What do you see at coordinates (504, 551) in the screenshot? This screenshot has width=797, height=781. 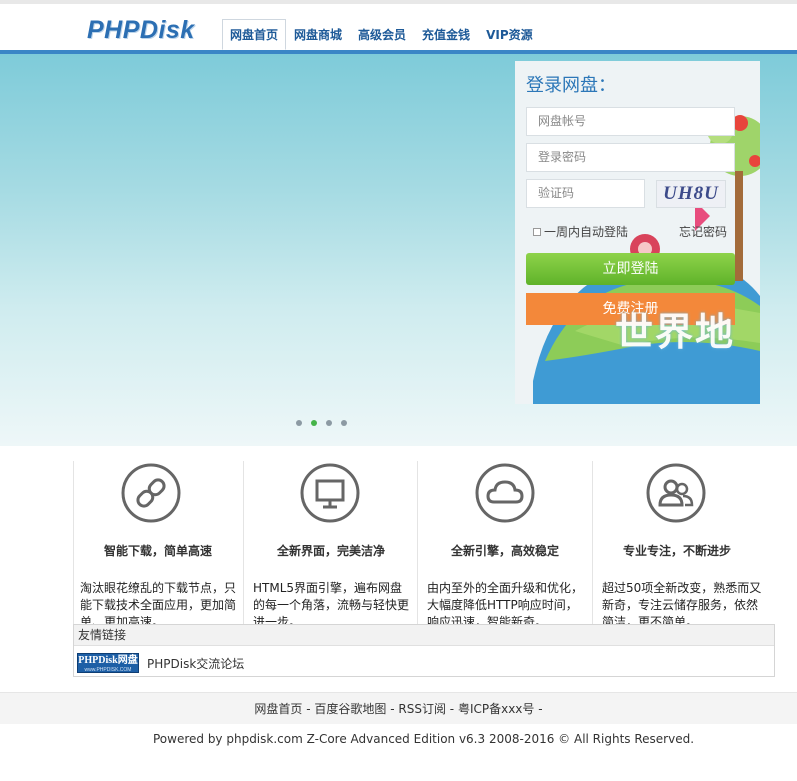 I see `feature-title: 全新引擎，高效稳定` at bounding box center [504, 551].